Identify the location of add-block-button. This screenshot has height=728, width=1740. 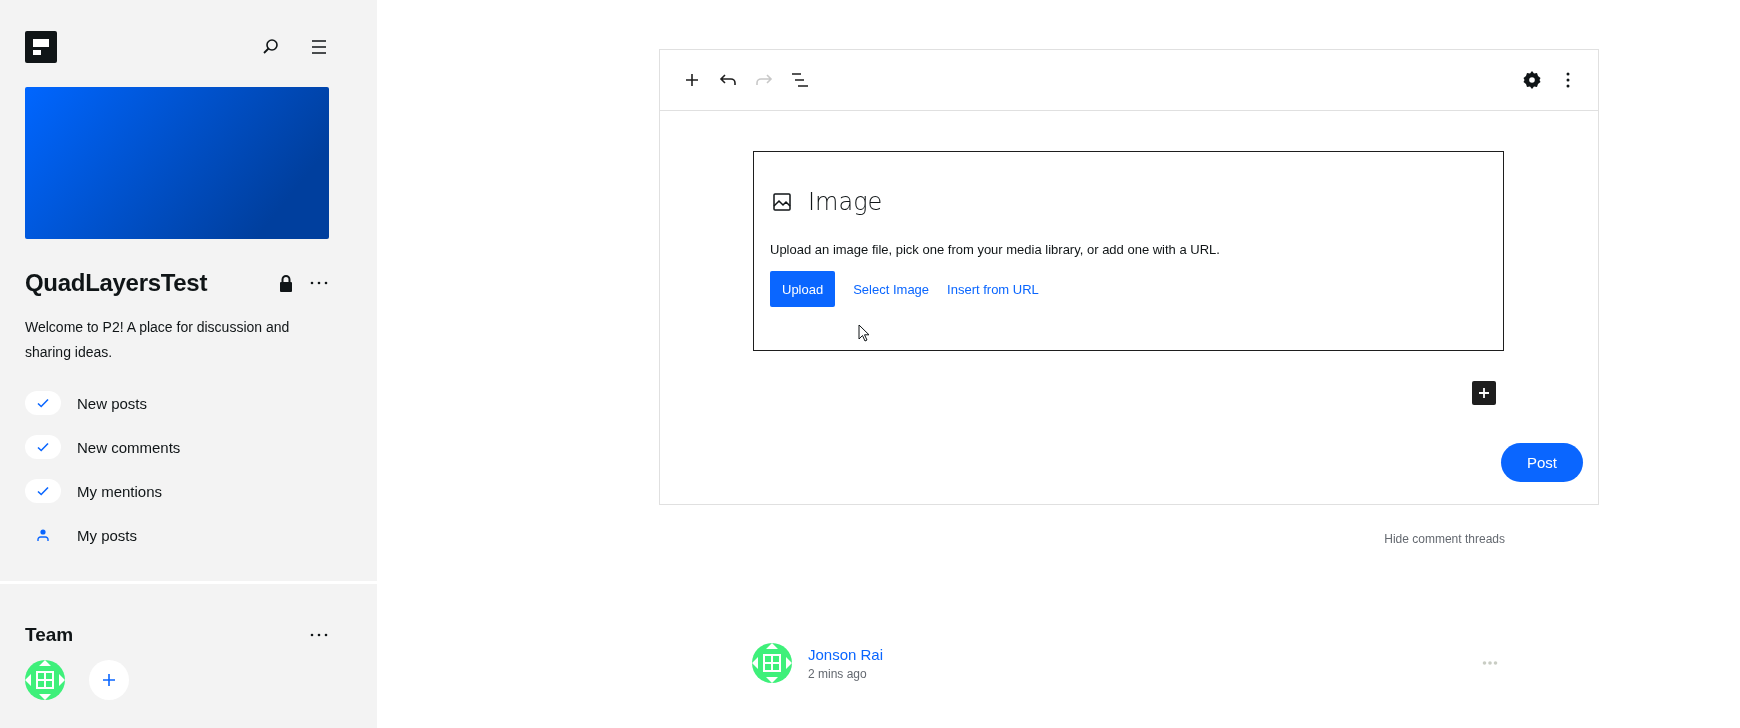
(1484, 393).